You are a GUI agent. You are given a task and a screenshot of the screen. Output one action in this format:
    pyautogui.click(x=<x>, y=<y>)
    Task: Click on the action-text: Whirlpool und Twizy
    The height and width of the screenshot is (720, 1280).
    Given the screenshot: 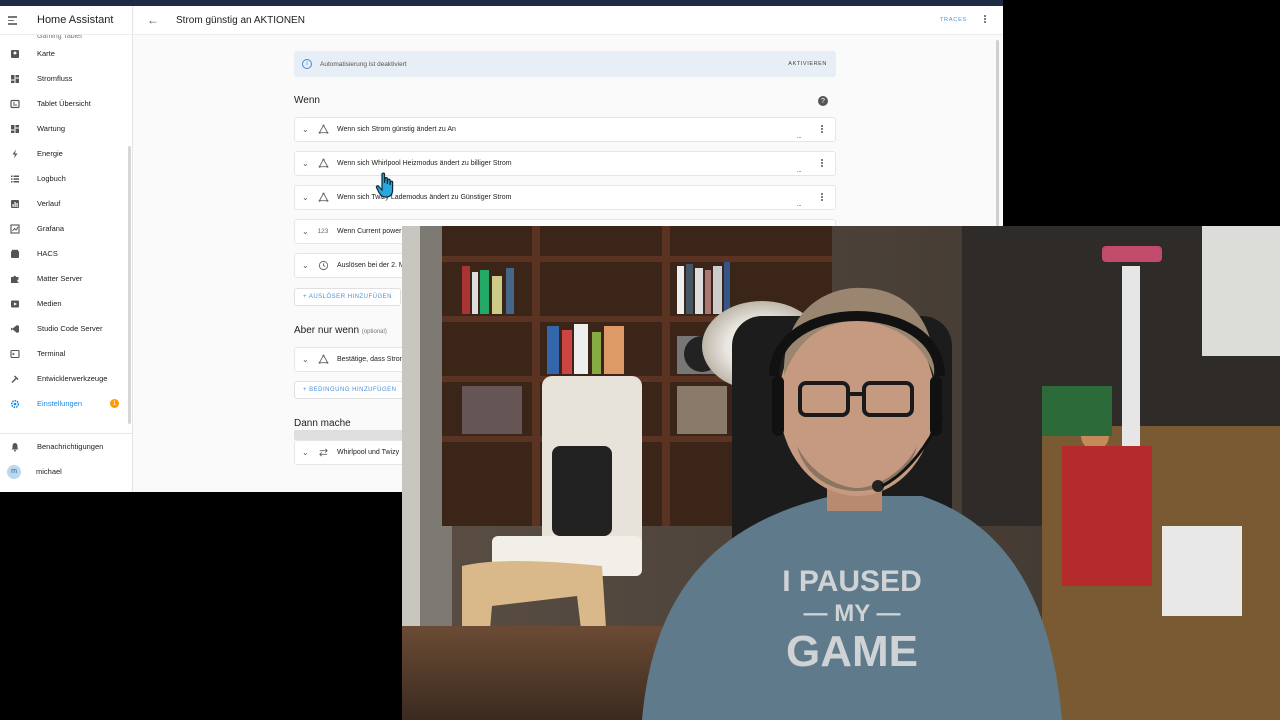 What is the action you would take?
    pyautogui.click(x=368, y=452)
    